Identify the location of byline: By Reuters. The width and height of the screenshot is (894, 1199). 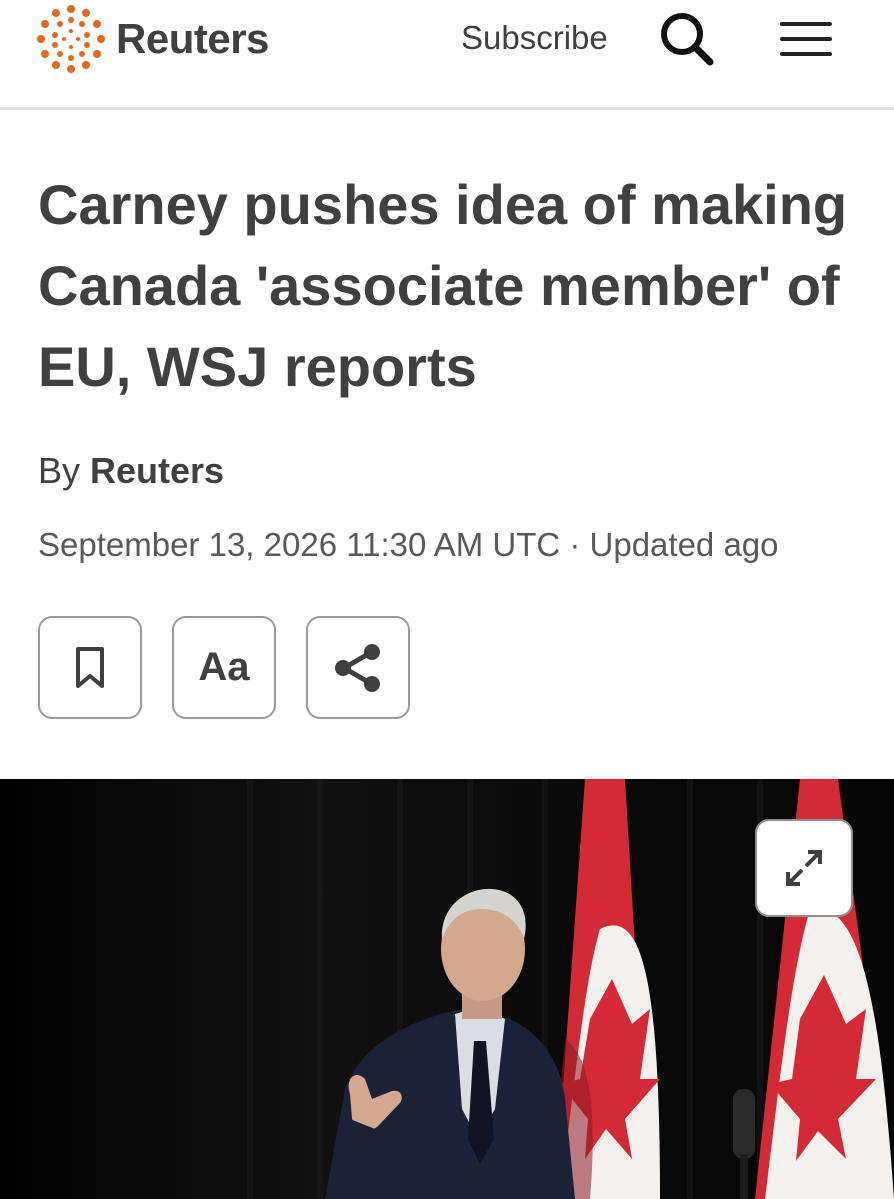
(131, 471).